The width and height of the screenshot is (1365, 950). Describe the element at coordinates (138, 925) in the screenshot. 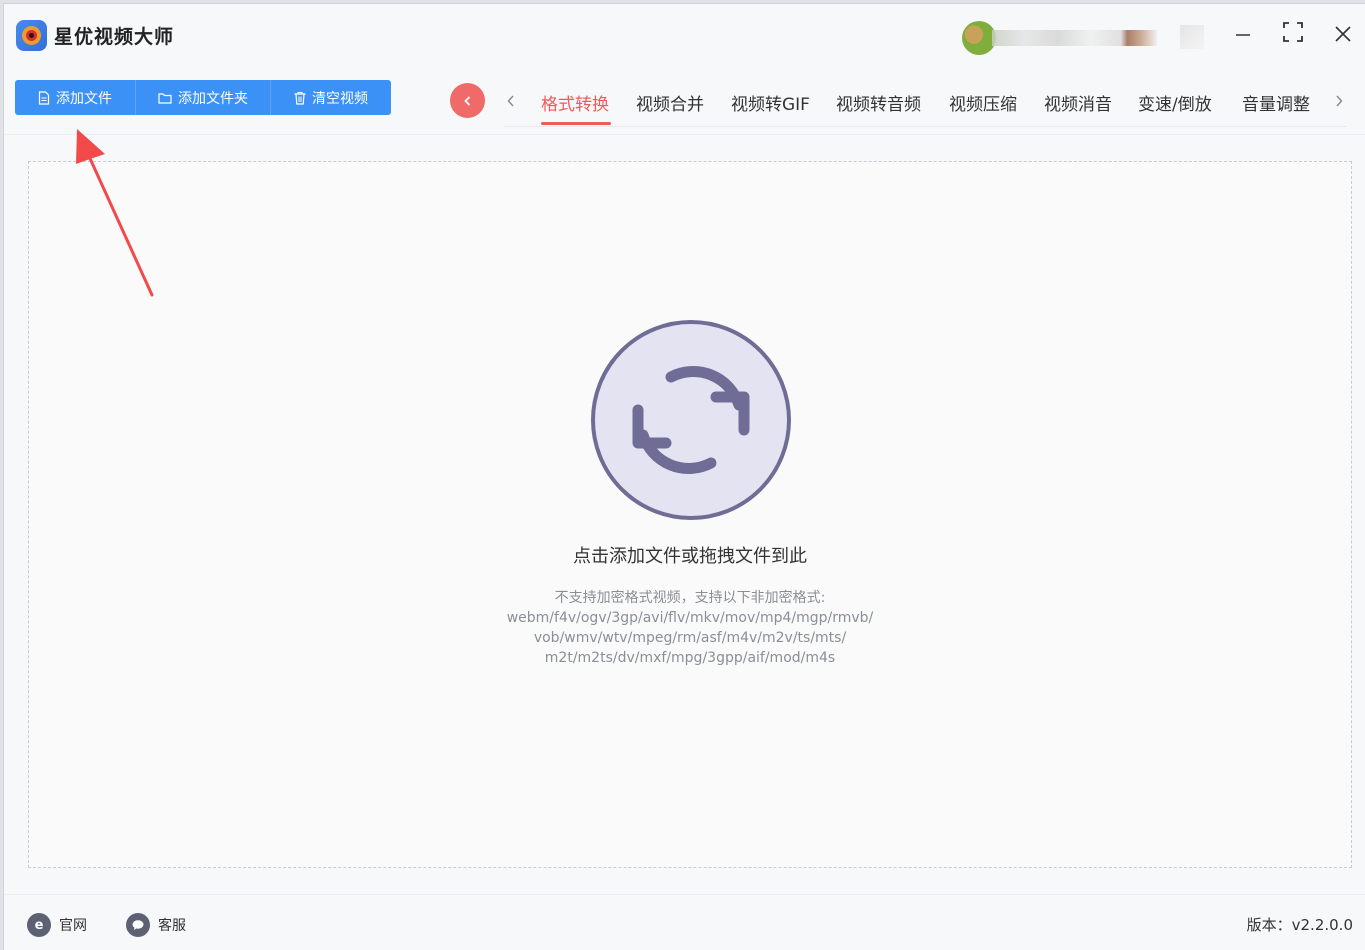

I see `chat-icon` at that location.